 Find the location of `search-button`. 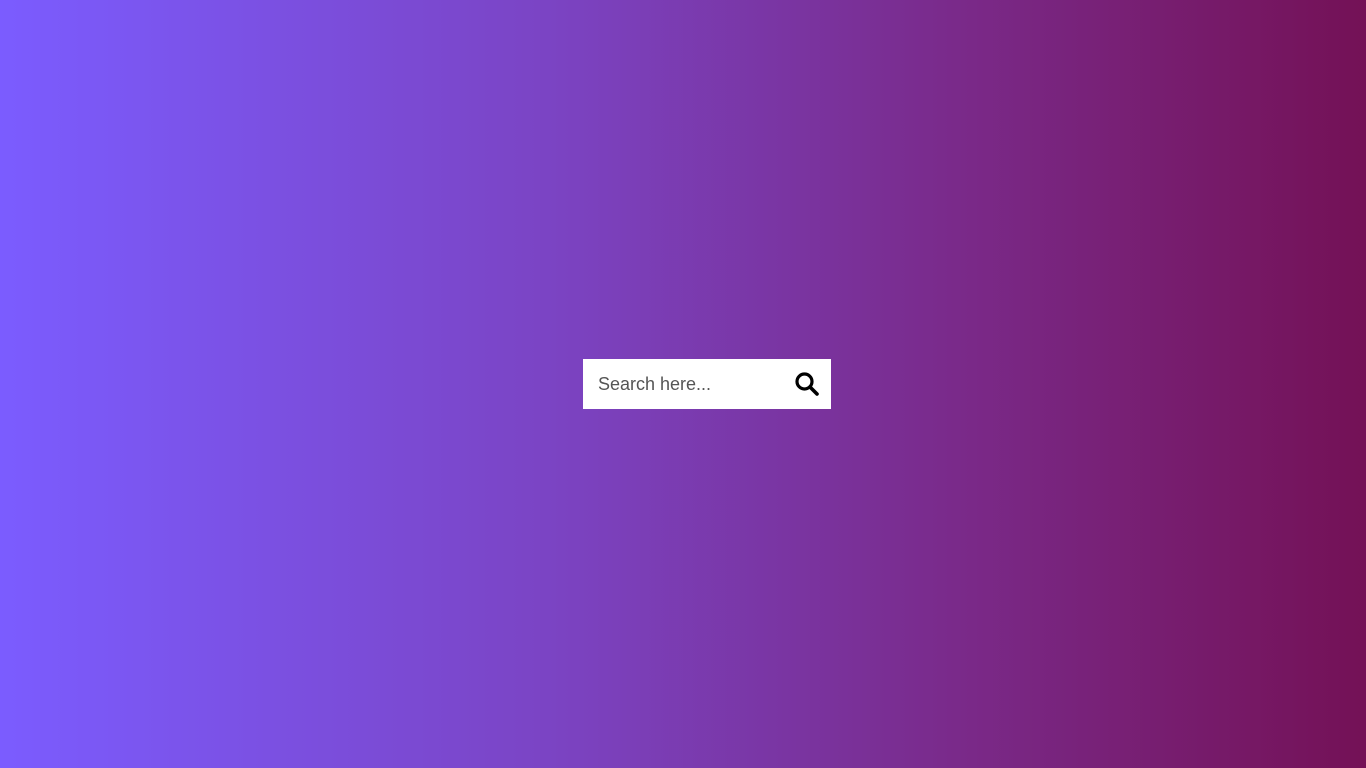

search-button is located at coordinates (807, 384).